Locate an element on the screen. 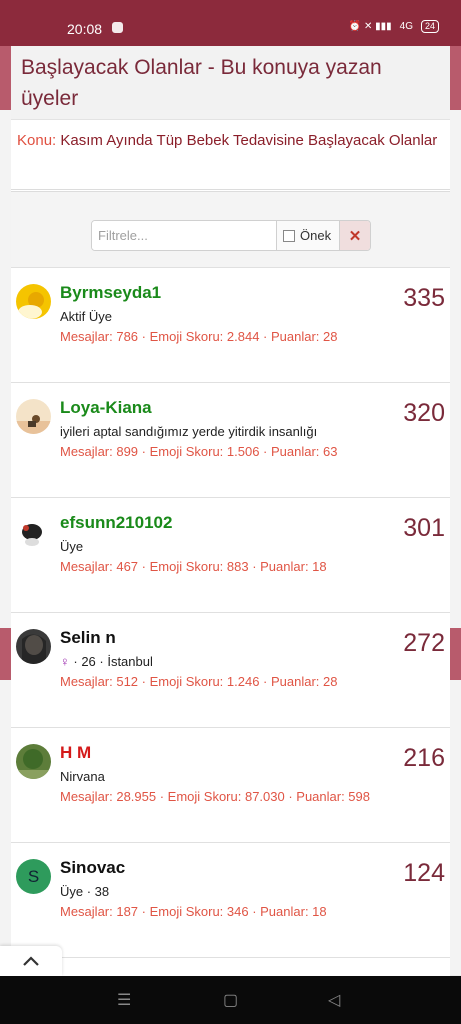 This screenshot has height=1024, width=461. filter-box: Önek ✕ is located at coordinates (231, 235).